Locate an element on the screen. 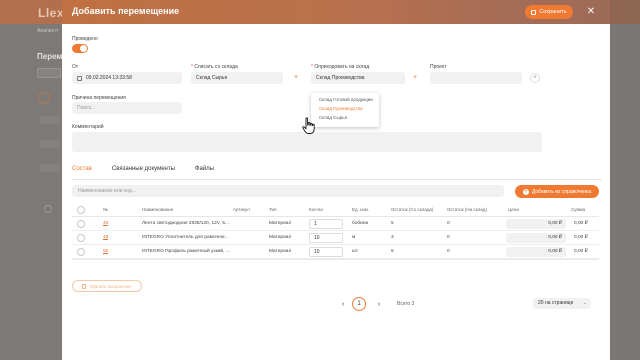 This screenshot has width=640, height=360. background-filter is located at coordinates (49, 73).